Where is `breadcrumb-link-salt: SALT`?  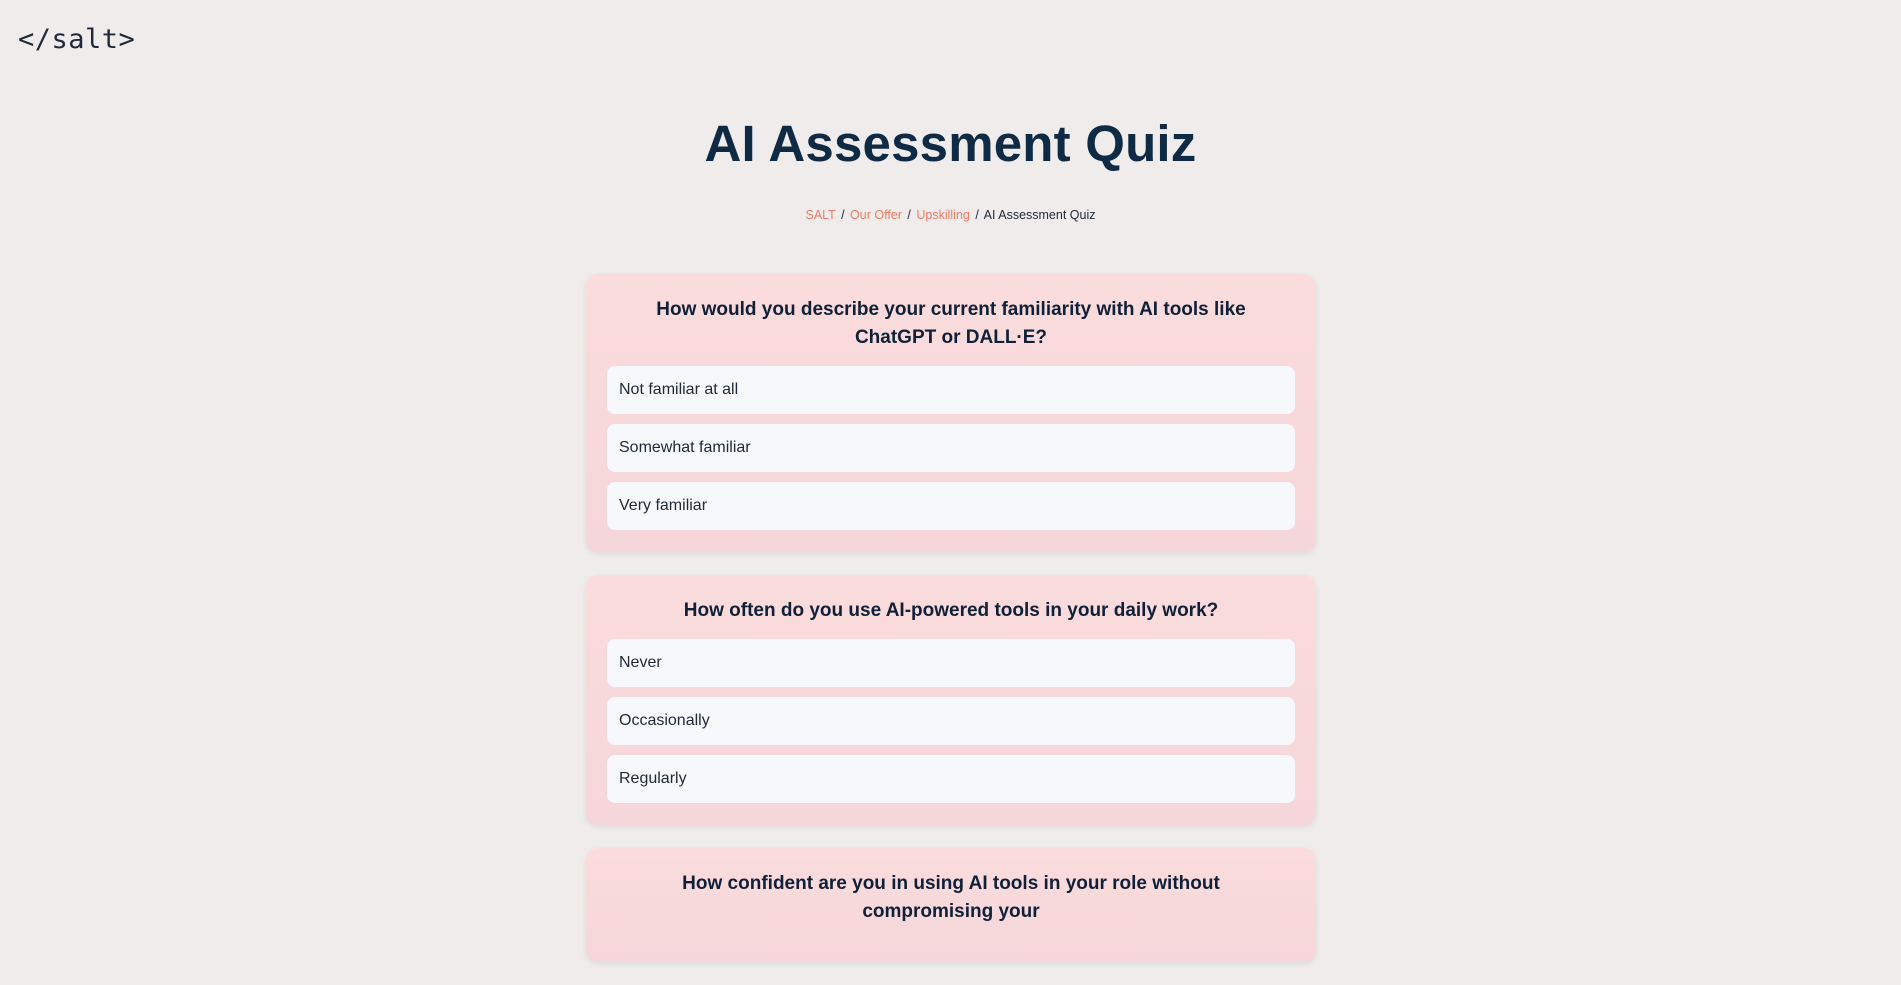 breadcrumb-link-salt: SALT is located at coordinates (820, 215).